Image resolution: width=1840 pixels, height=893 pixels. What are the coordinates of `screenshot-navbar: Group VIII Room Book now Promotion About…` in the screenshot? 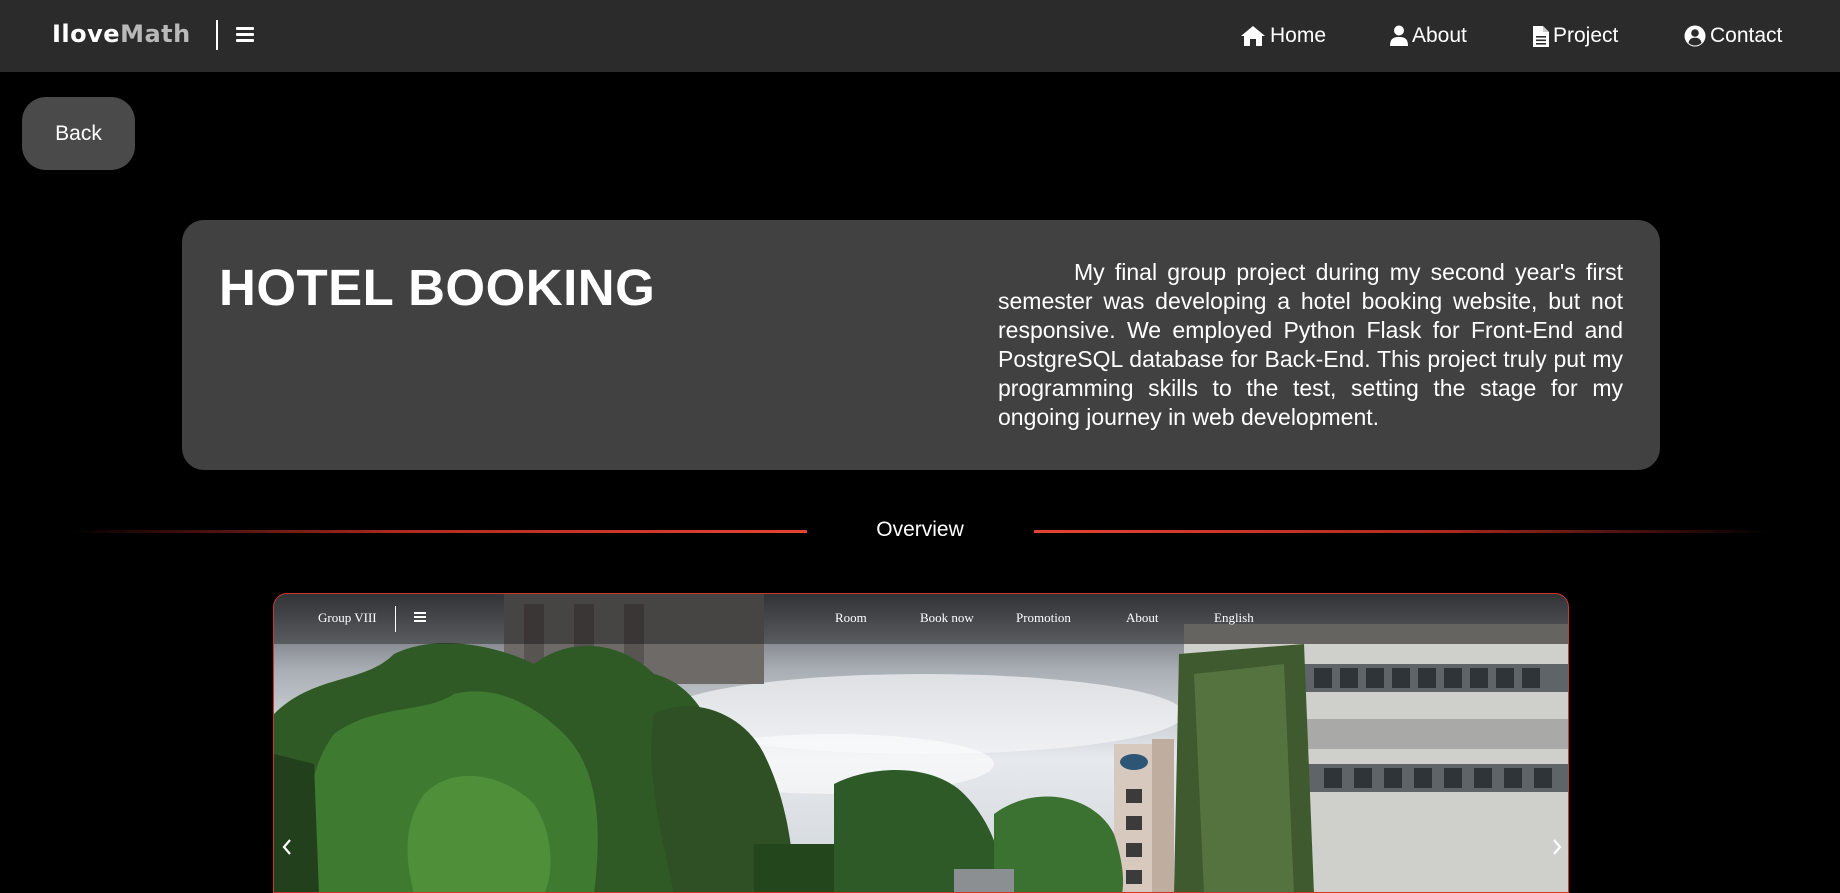 It's located at (921, 619).